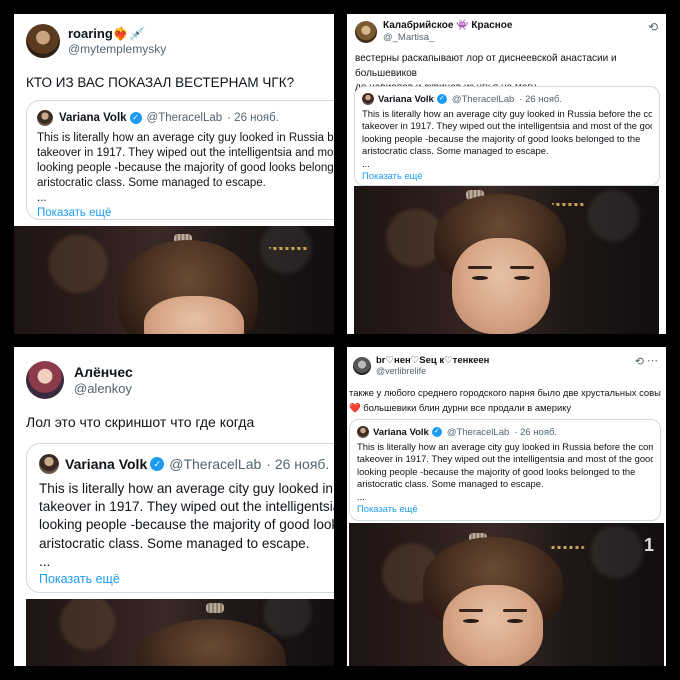  Describe the element at coordinates (432, 360) in the screenshot. I see `display-name: br♡нен♡Sец к♡тенкеен` at that location.